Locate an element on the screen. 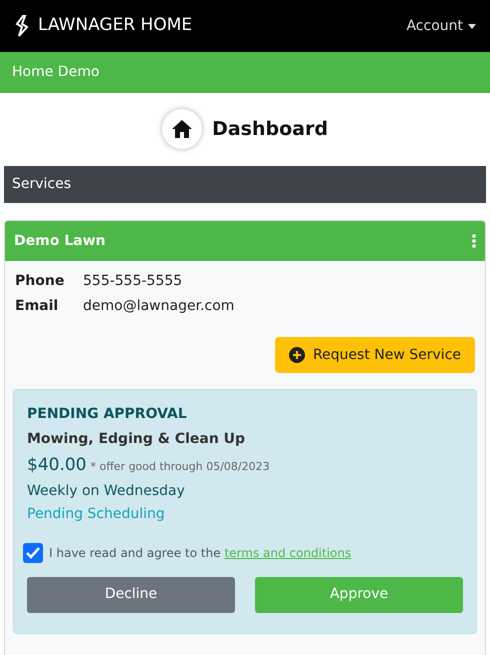  home-icon is located at coordinates (182, 129).